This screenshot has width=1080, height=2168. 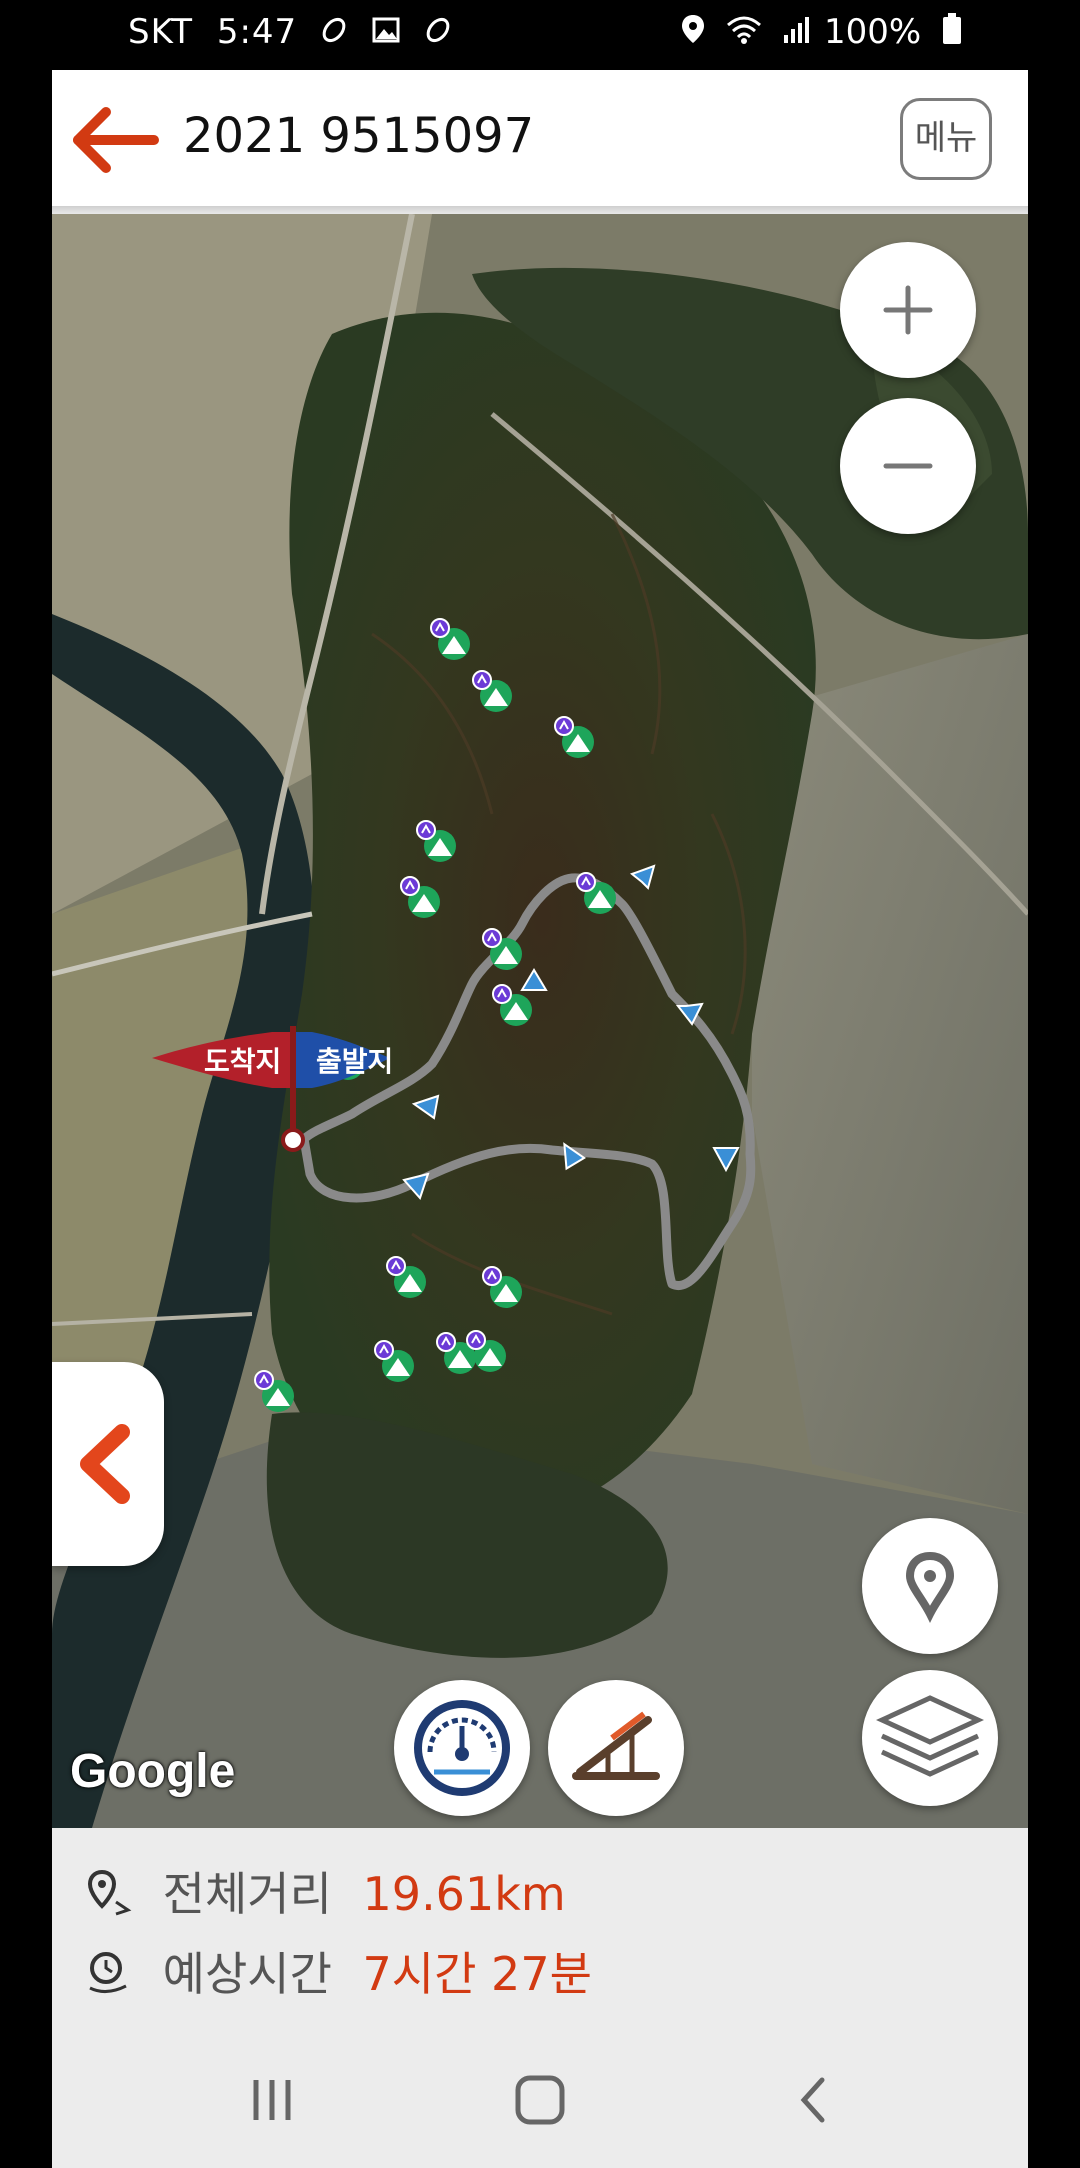 What do you see at coordinates (359, 136) in the screenshot?
I see `page-title: 2021 9515097` at bounding box center [359, 136].